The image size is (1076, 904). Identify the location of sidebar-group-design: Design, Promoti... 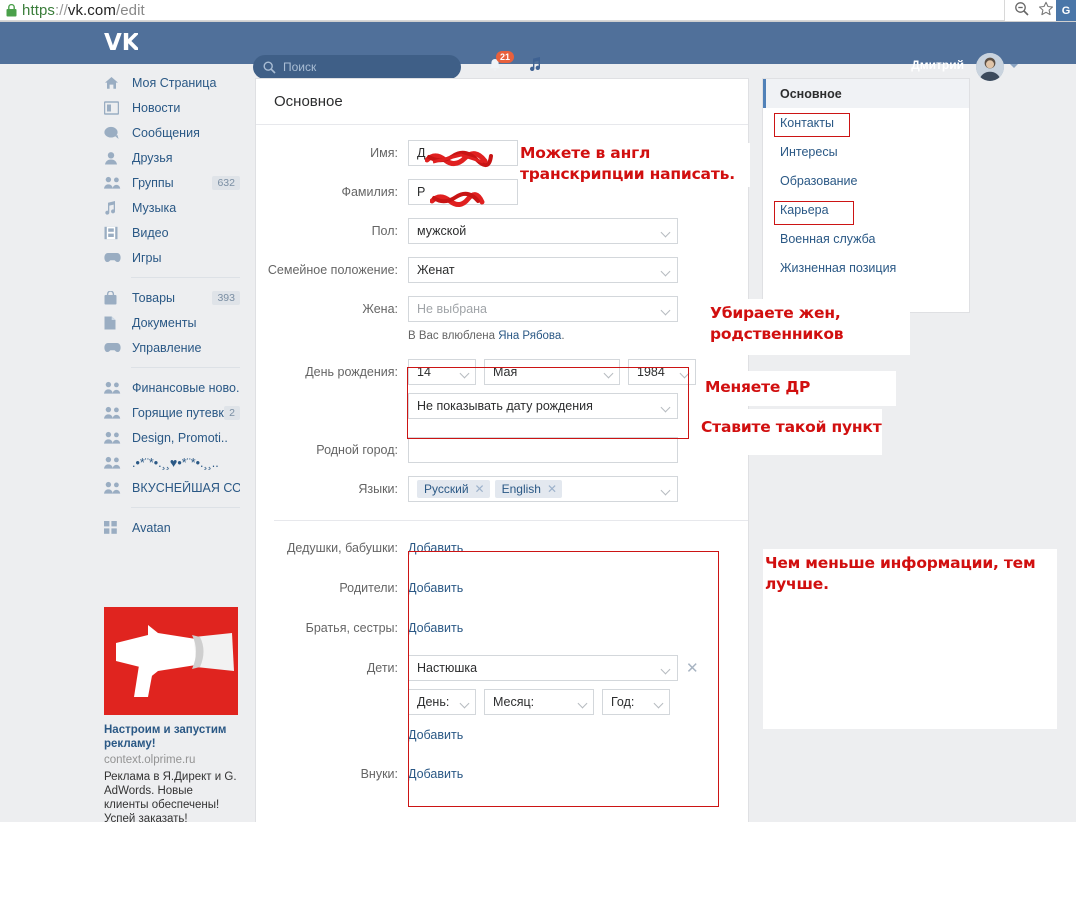
(172, 437).